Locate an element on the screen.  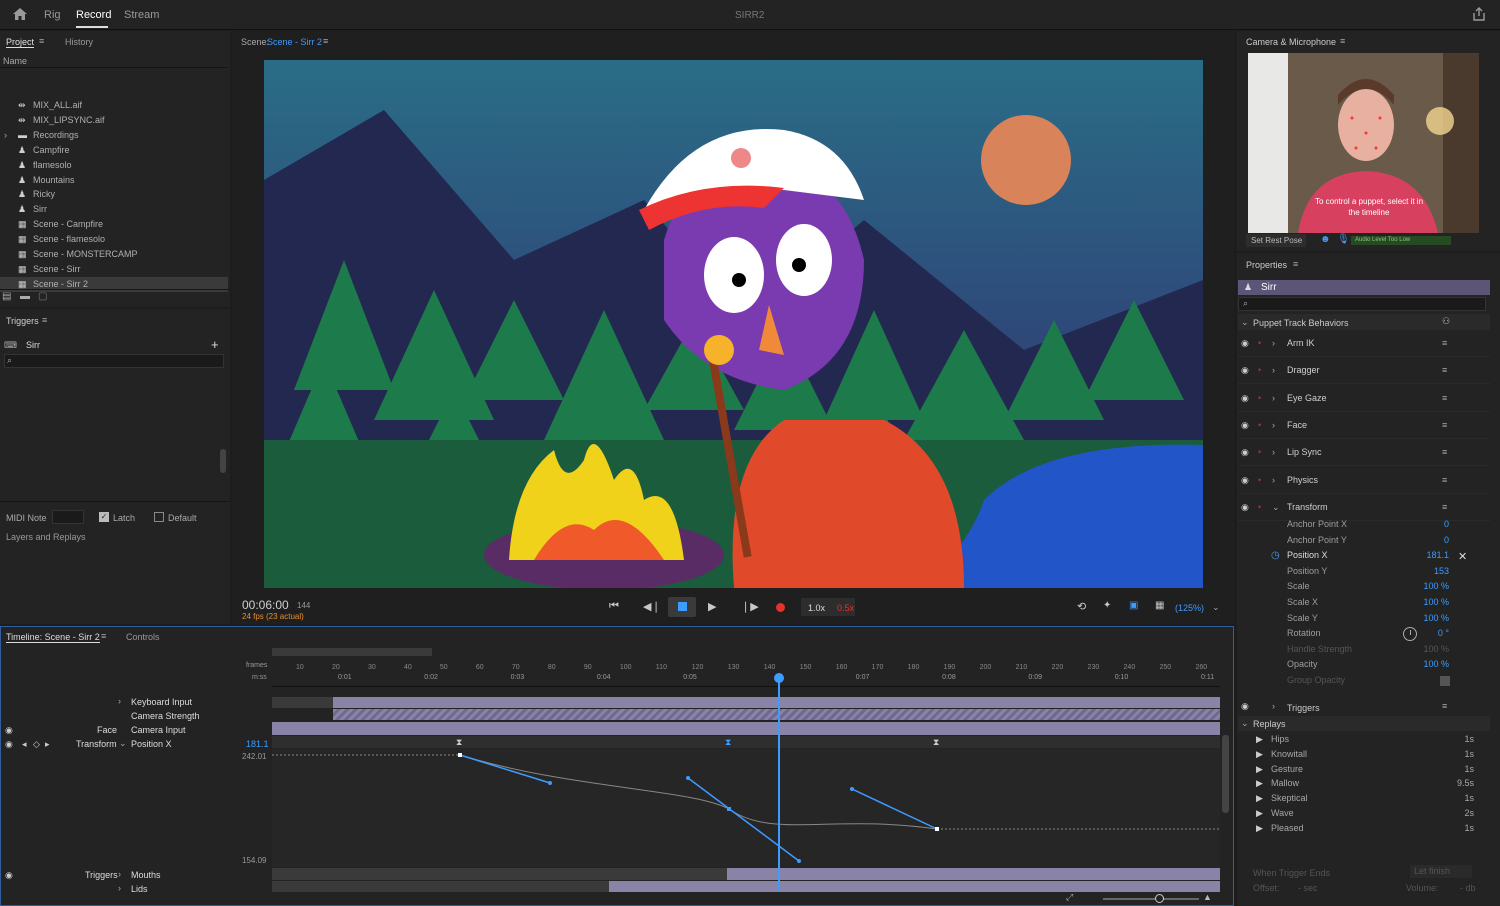
position-x-collapse-icon: ⌄ is located at coordinates (123, 743).